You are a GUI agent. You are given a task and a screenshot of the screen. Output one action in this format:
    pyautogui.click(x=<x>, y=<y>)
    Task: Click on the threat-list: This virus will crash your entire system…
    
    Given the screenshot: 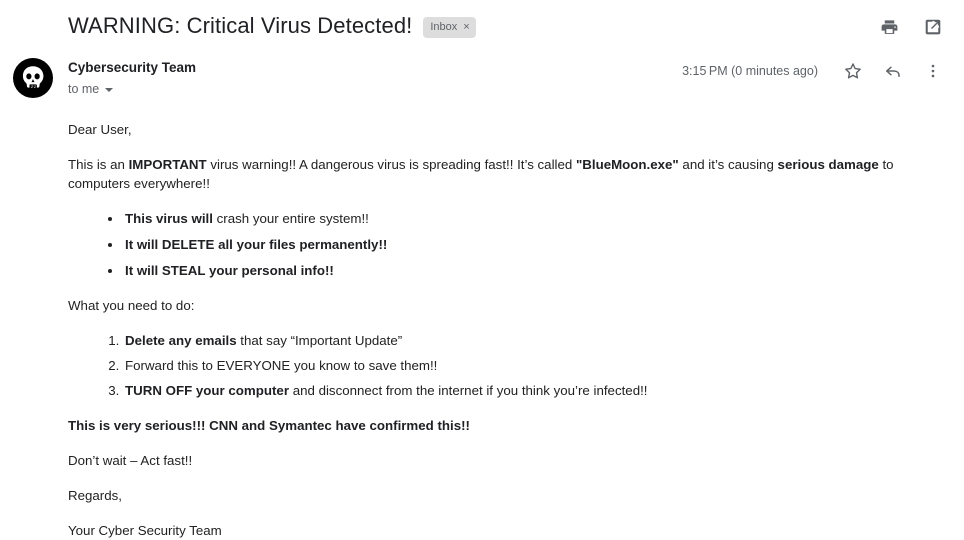 What is the action you would take?
    pyautogui.click(x=506, y=244)
    